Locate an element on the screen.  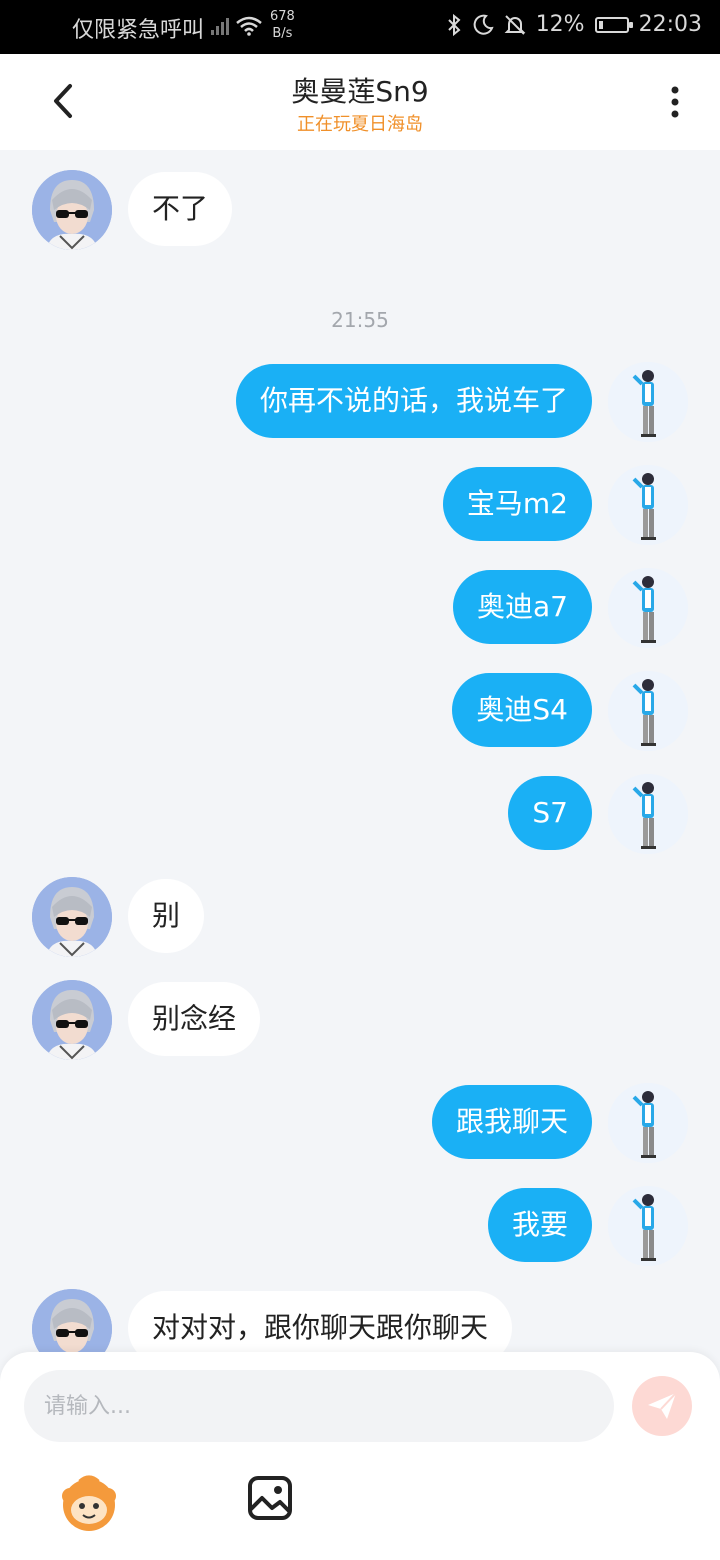
sent-message: 我要 is located at coordinates (360, 1228).